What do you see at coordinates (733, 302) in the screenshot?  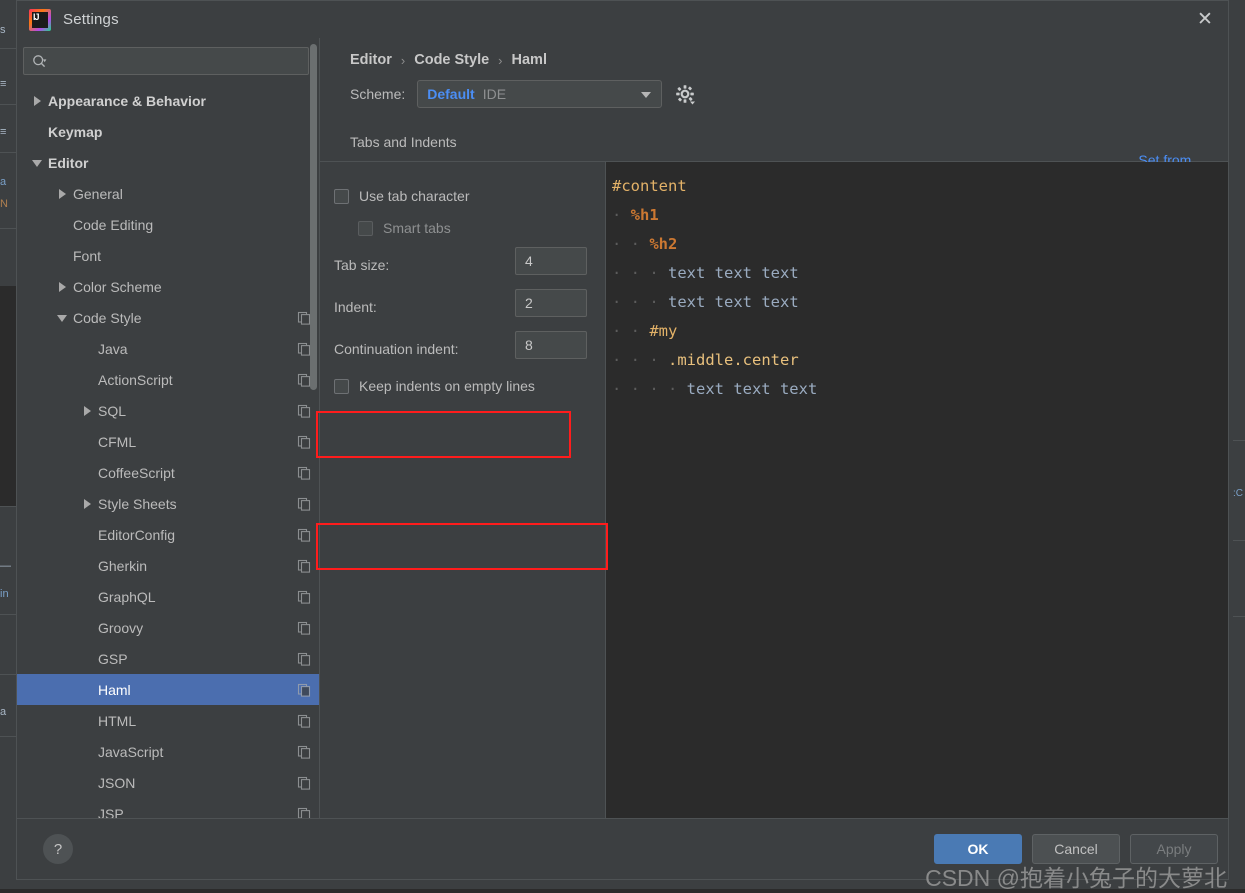 I see `preview-token-txt: text text text` at bounding box center [733, 302].